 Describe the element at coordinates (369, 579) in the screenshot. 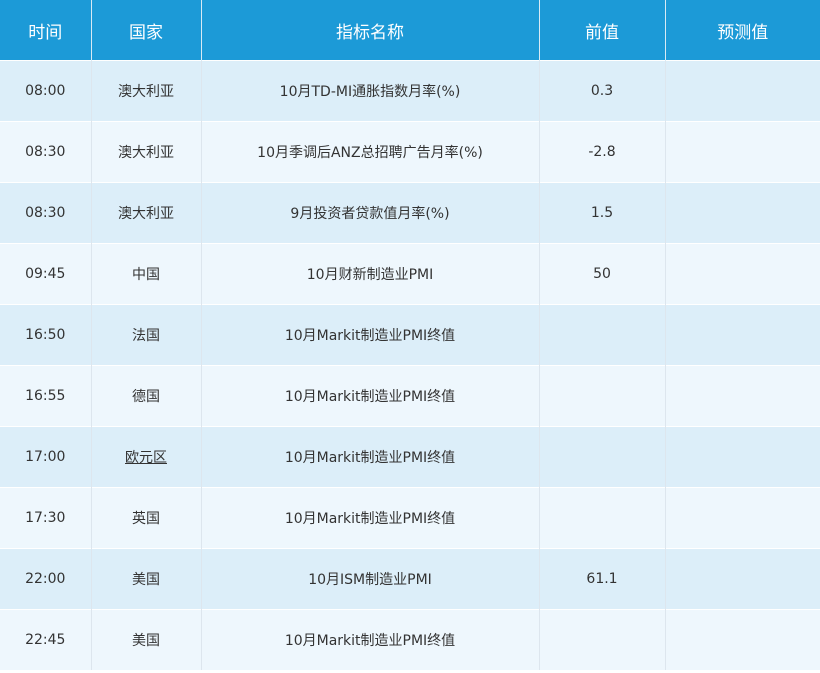

I see `cell-indicator: 10月ISM制造业PMI` at that location.